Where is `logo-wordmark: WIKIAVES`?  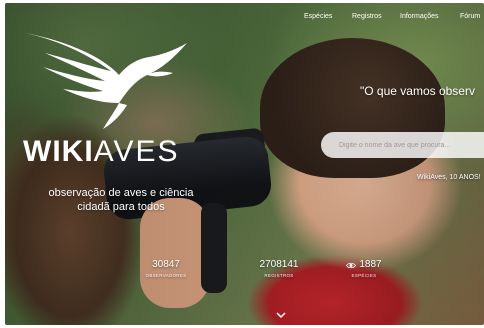
logo-wordmark: WIKIAVES is located at coordinates (101, 152).